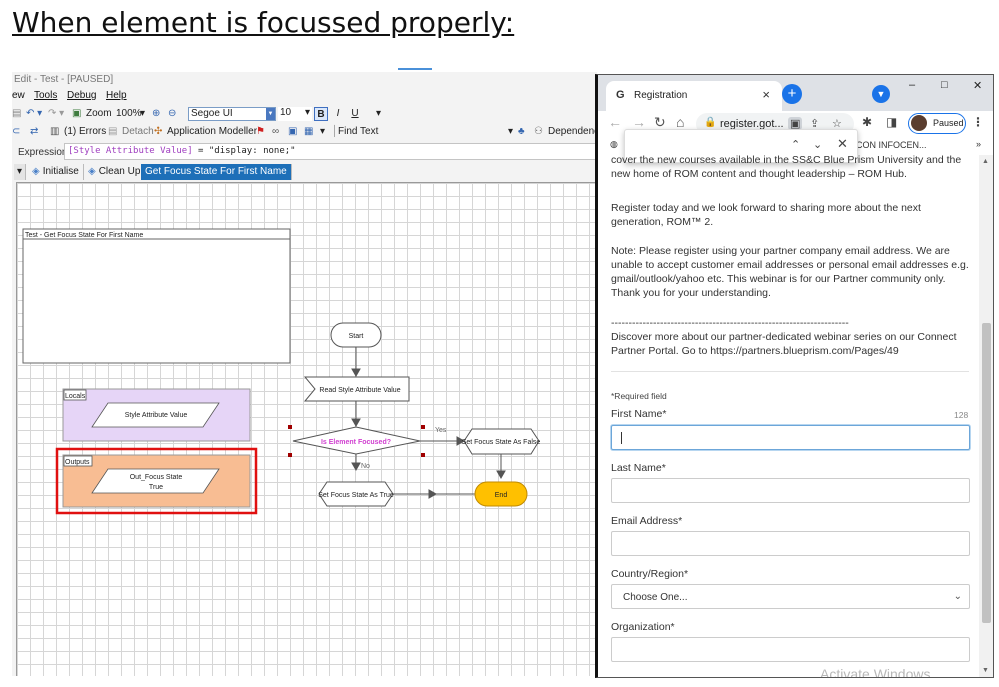 Image resolution: width=999 pixels, height=687 pixels. What do you see at coordinates (77, 462) in the screenshot?
I see `outputs-label: Outputs` at bounding box center [77, 462].